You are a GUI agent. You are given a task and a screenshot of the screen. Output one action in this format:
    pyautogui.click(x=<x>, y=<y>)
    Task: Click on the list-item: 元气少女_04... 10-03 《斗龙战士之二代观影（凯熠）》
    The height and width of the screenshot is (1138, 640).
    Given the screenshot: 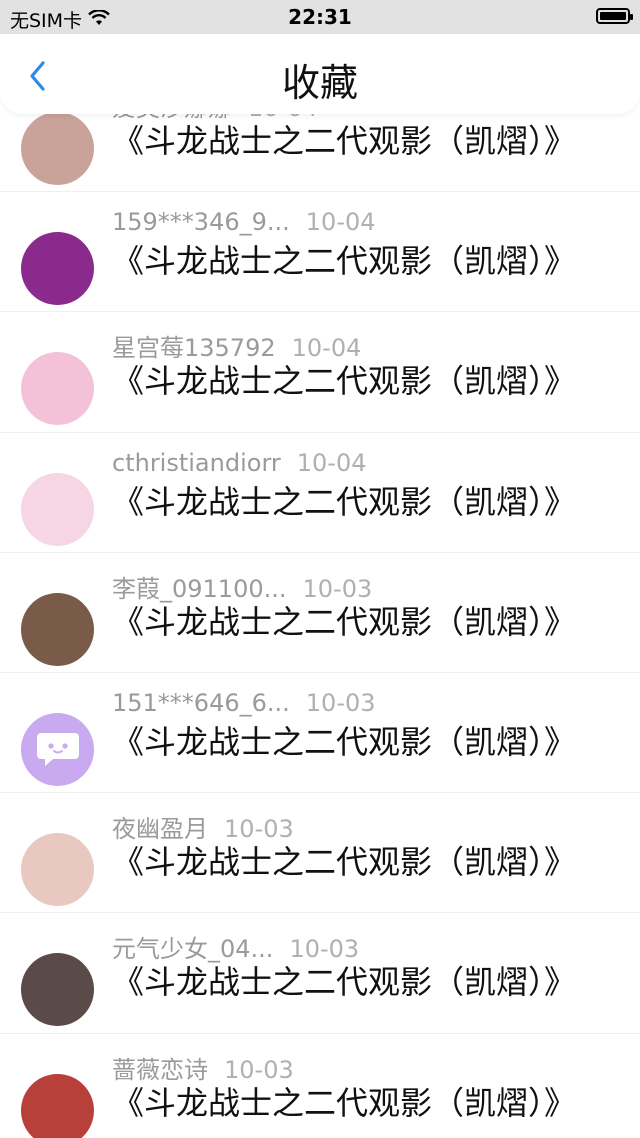 What is the action you would take?
    pyautogui.click(x=320, y=973)
    